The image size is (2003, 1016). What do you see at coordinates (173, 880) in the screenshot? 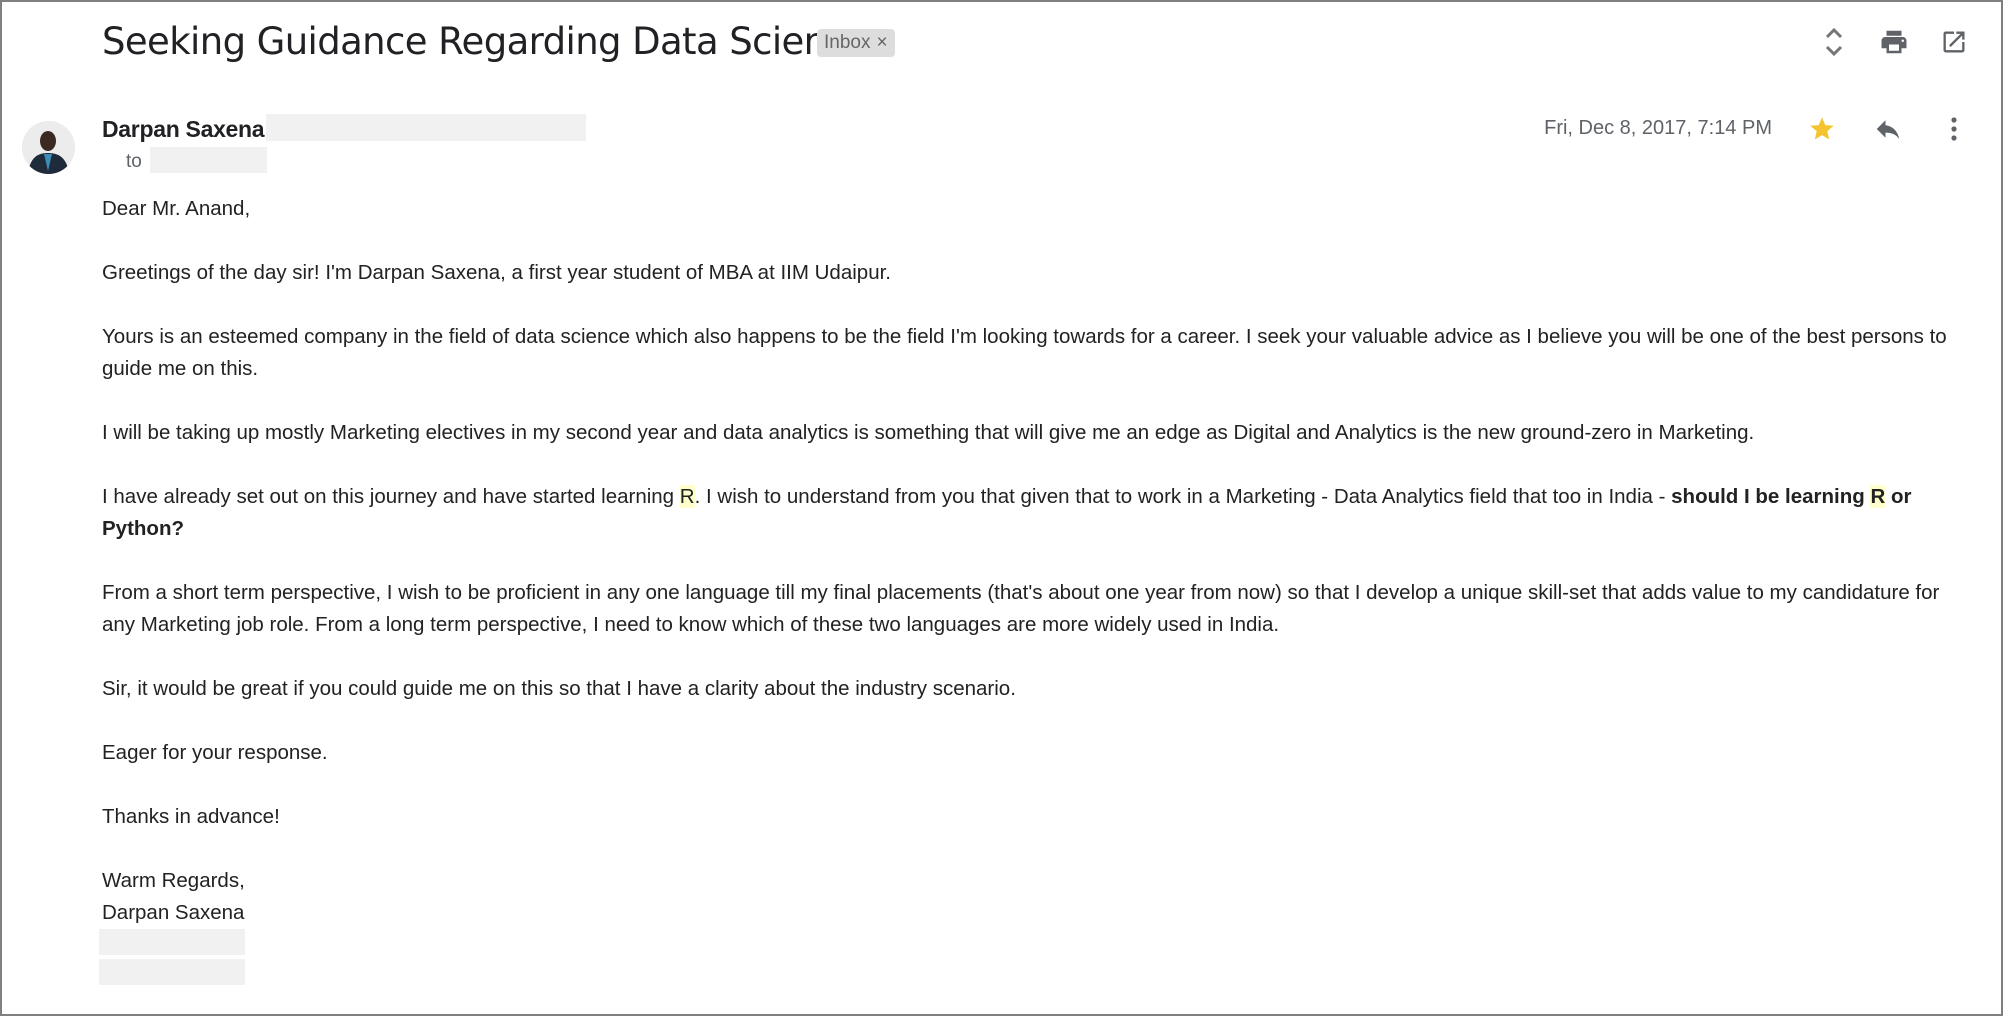
I see `closing: Warm Regards,` at bounding box center [173, 880].